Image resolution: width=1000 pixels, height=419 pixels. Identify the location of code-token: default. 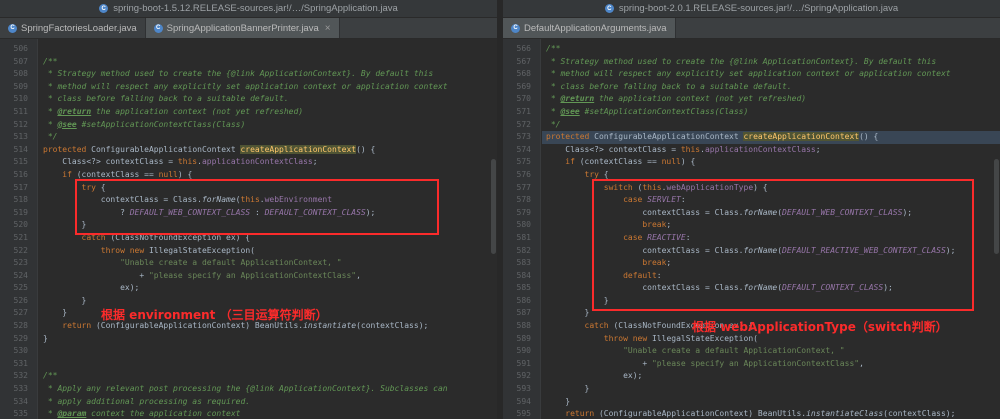
(640, 275).